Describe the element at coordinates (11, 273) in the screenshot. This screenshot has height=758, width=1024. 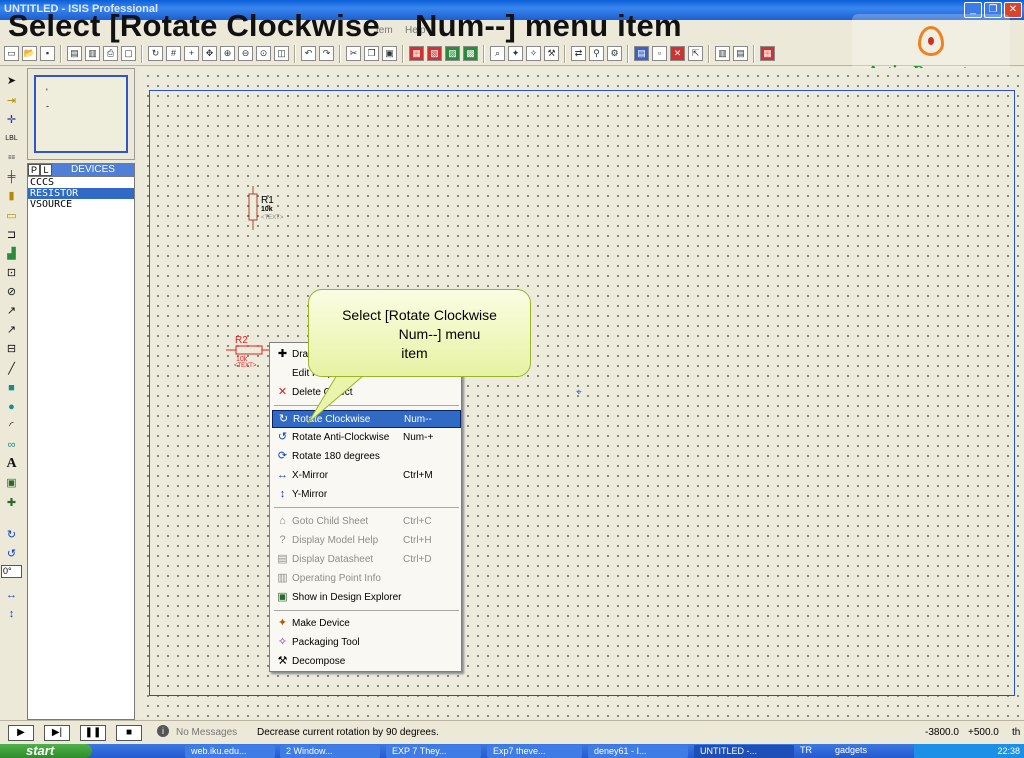
I see `tape-recorder-icon: ⊡` at that location.